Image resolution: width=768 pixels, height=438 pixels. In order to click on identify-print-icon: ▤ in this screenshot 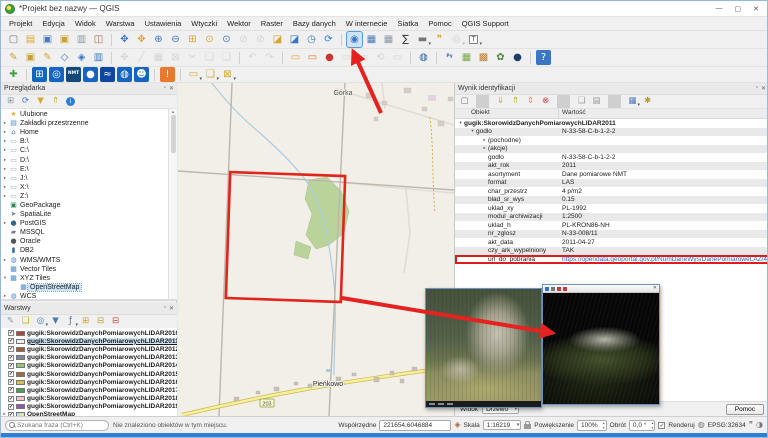, I will do `click(596, 101)`.